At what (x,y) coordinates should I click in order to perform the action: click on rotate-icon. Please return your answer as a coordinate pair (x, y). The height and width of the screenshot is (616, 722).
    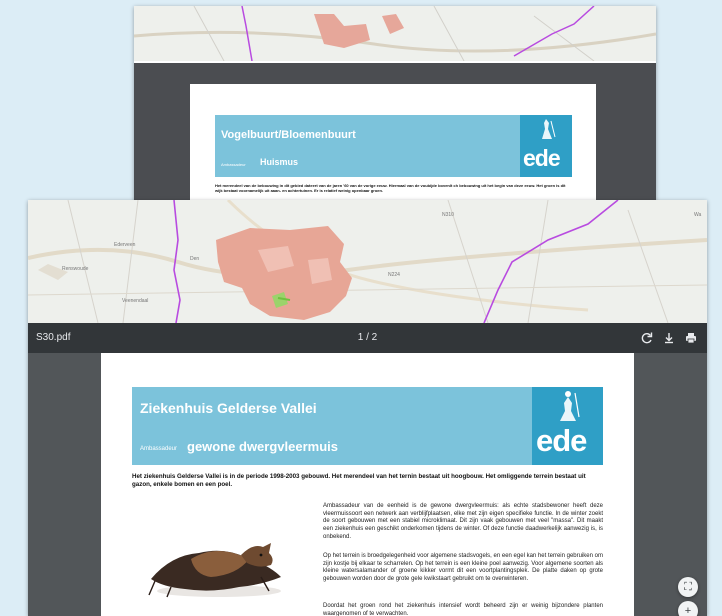
    Looking at the image, I should click on (647, 338).